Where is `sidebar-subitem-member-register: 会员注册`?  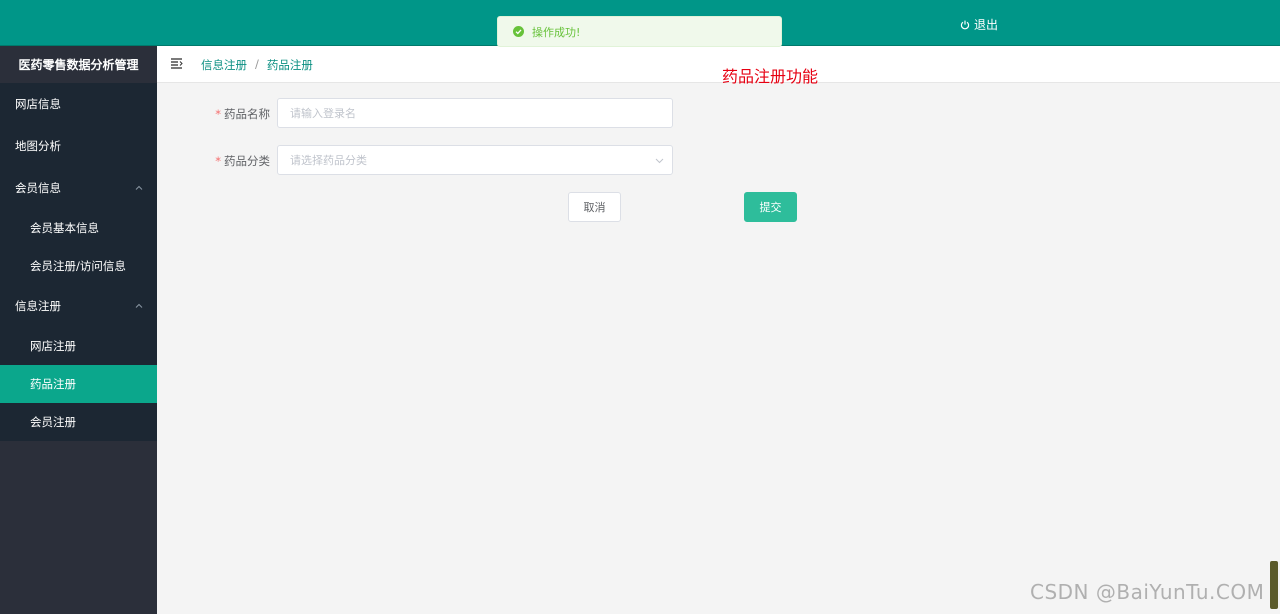
sidebar-subitem-member-register: 会员注册 is located at coordinates (78, 422).